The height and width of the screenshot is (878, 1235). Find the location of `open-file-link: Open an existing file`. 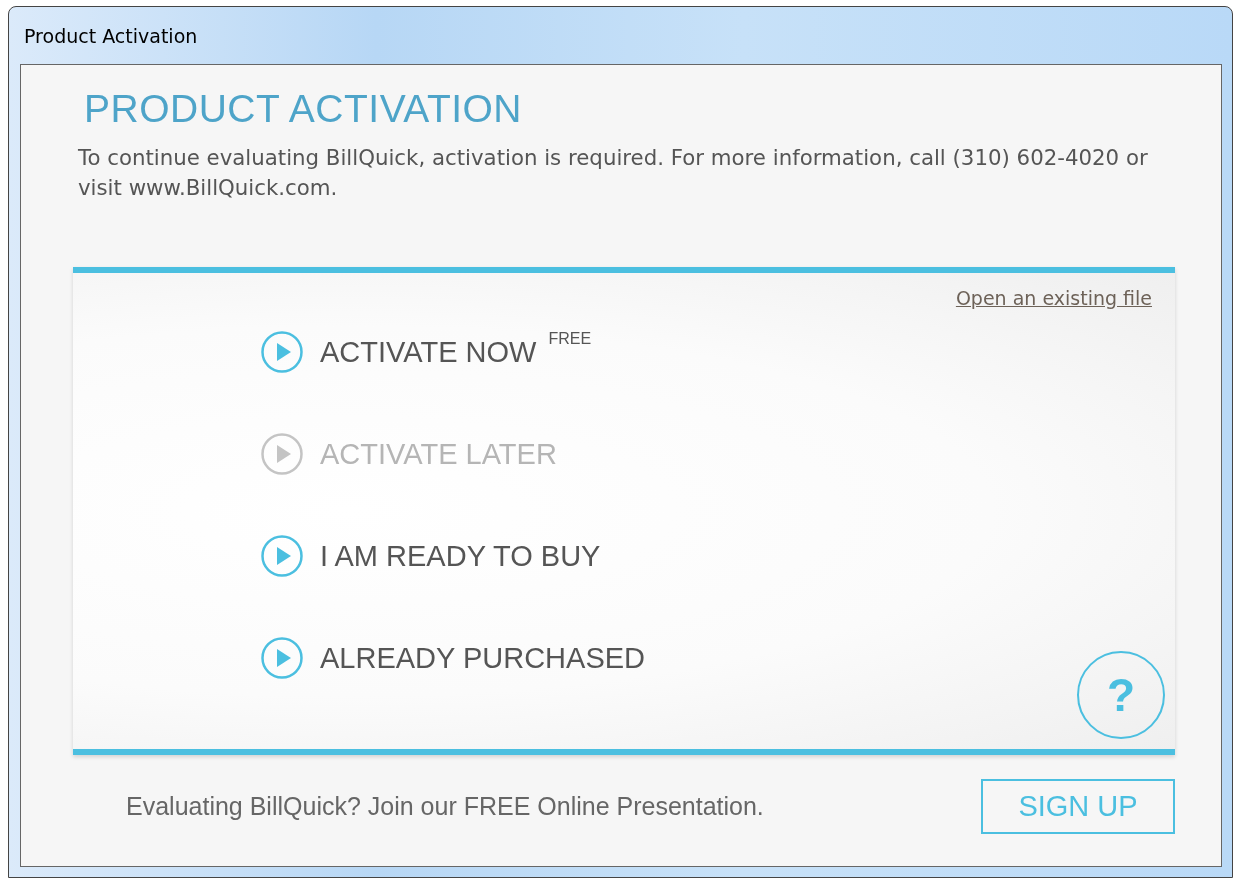

open-file-link: Open an existing file is located at coordinates (1053, 298).